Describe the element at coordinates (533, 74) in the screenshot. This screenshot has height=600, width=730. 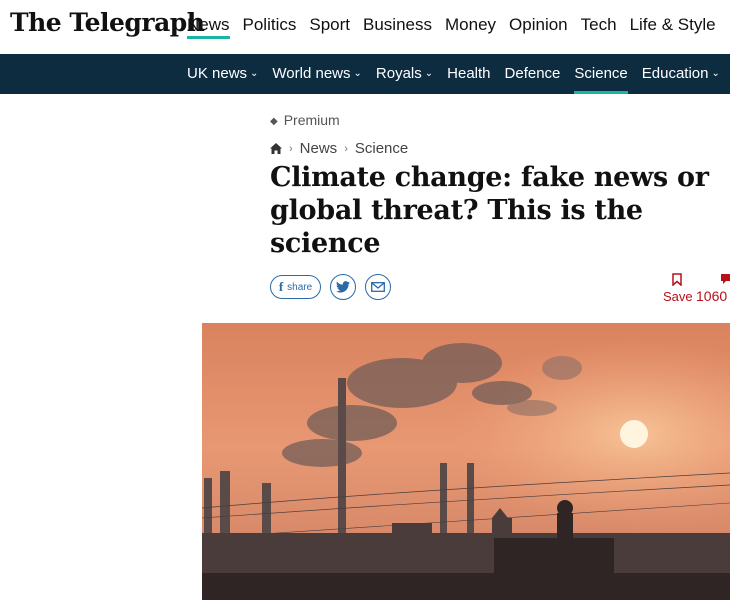
I see `subnav-defence: Defence` at that location.